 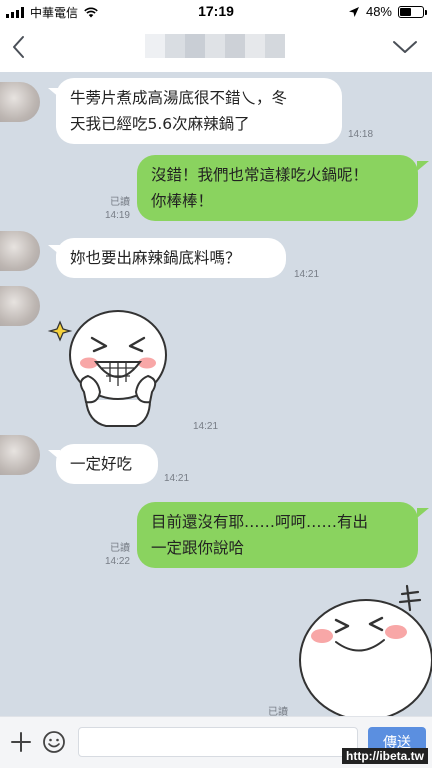 I want to click on laughing-face-sticker, so click(x=362, y=650).